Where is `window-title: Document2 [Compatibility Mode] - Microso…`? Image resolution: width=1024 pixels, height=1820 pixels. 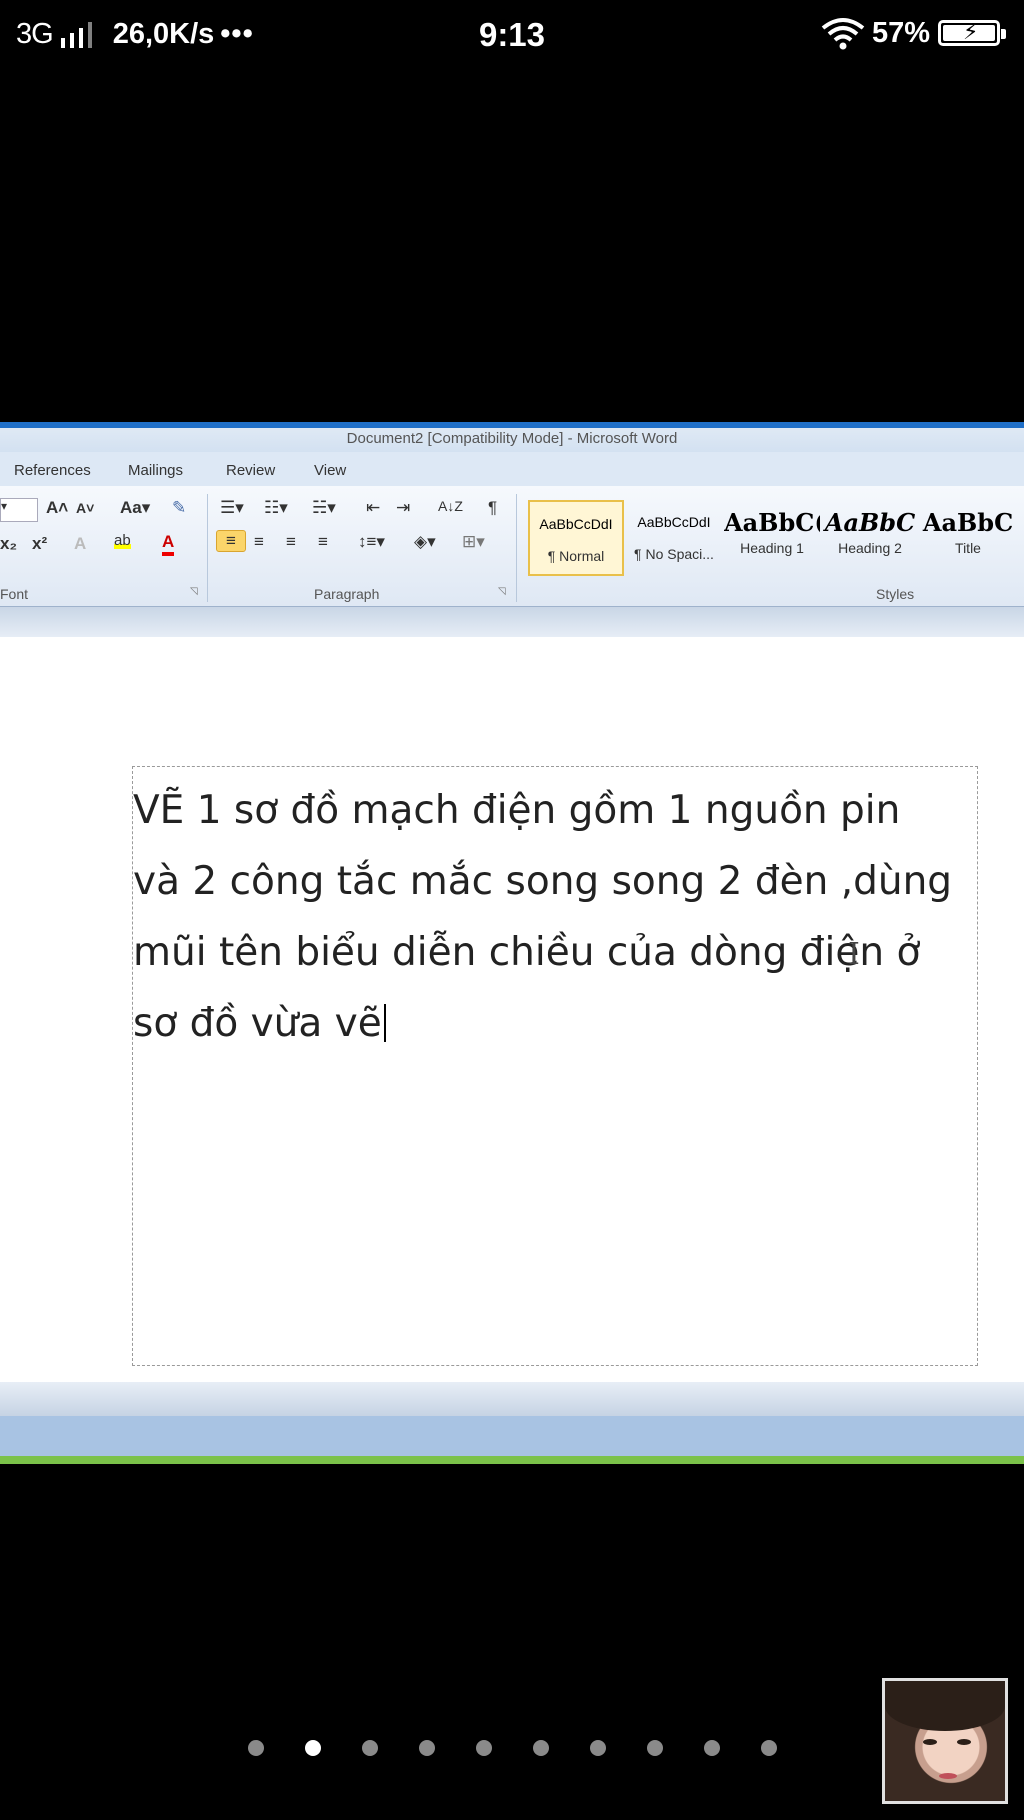 window-title: Document2 [Compatibility Mode] - Microso… is located at coordinates (512, 437).